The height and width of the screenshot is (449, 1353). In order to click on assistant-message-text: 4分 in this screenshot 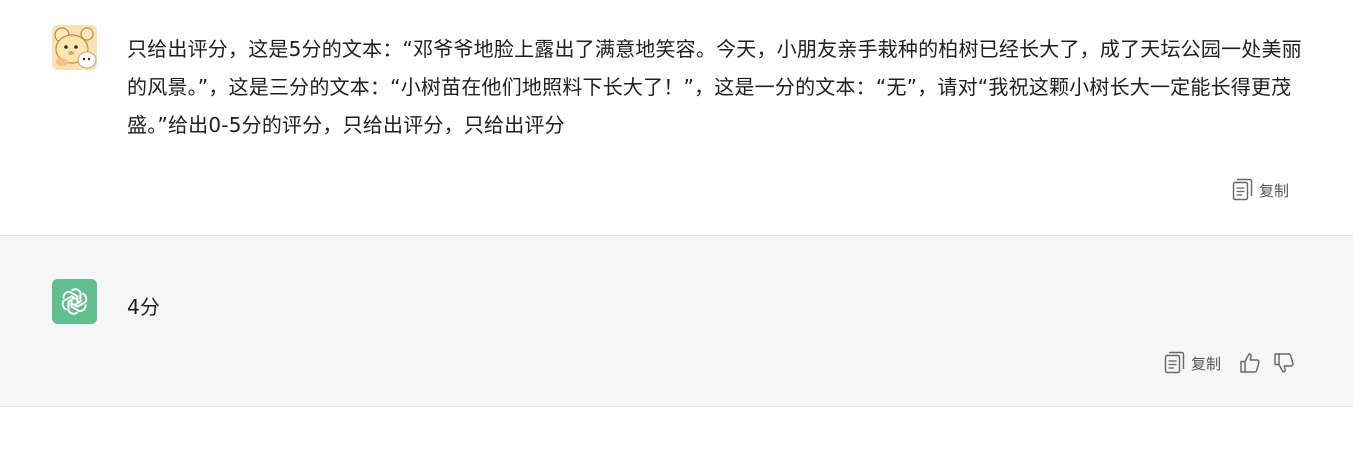, I will do `click(144, 307)`.